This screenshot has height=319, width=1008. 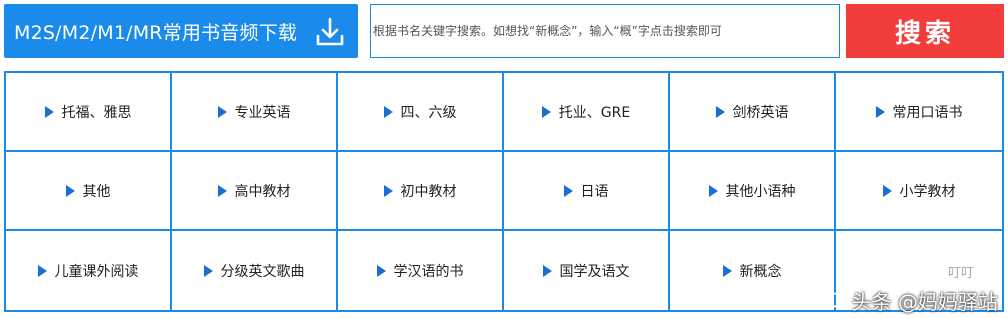 What do you see at coordinates (594, 191) in the screenshot?
I see `category-label: 日语` at bounding box center [594, 191].